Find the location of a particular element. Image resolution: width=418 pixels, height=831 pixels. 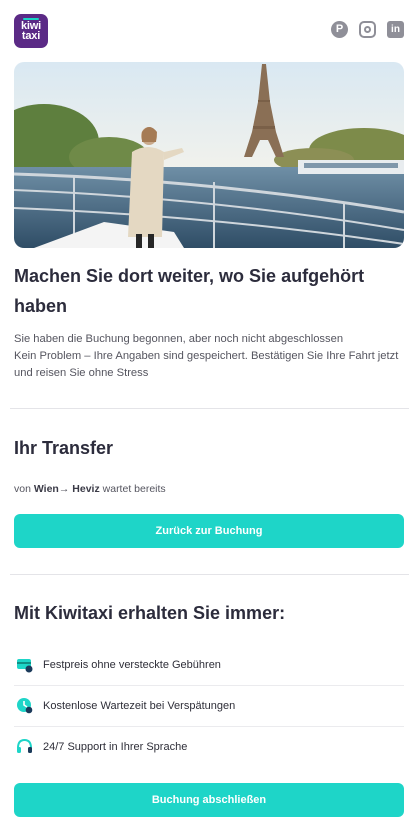

feature-item: Festpreis ohne versteckte Gebühren is located at coordinates (209, 664).